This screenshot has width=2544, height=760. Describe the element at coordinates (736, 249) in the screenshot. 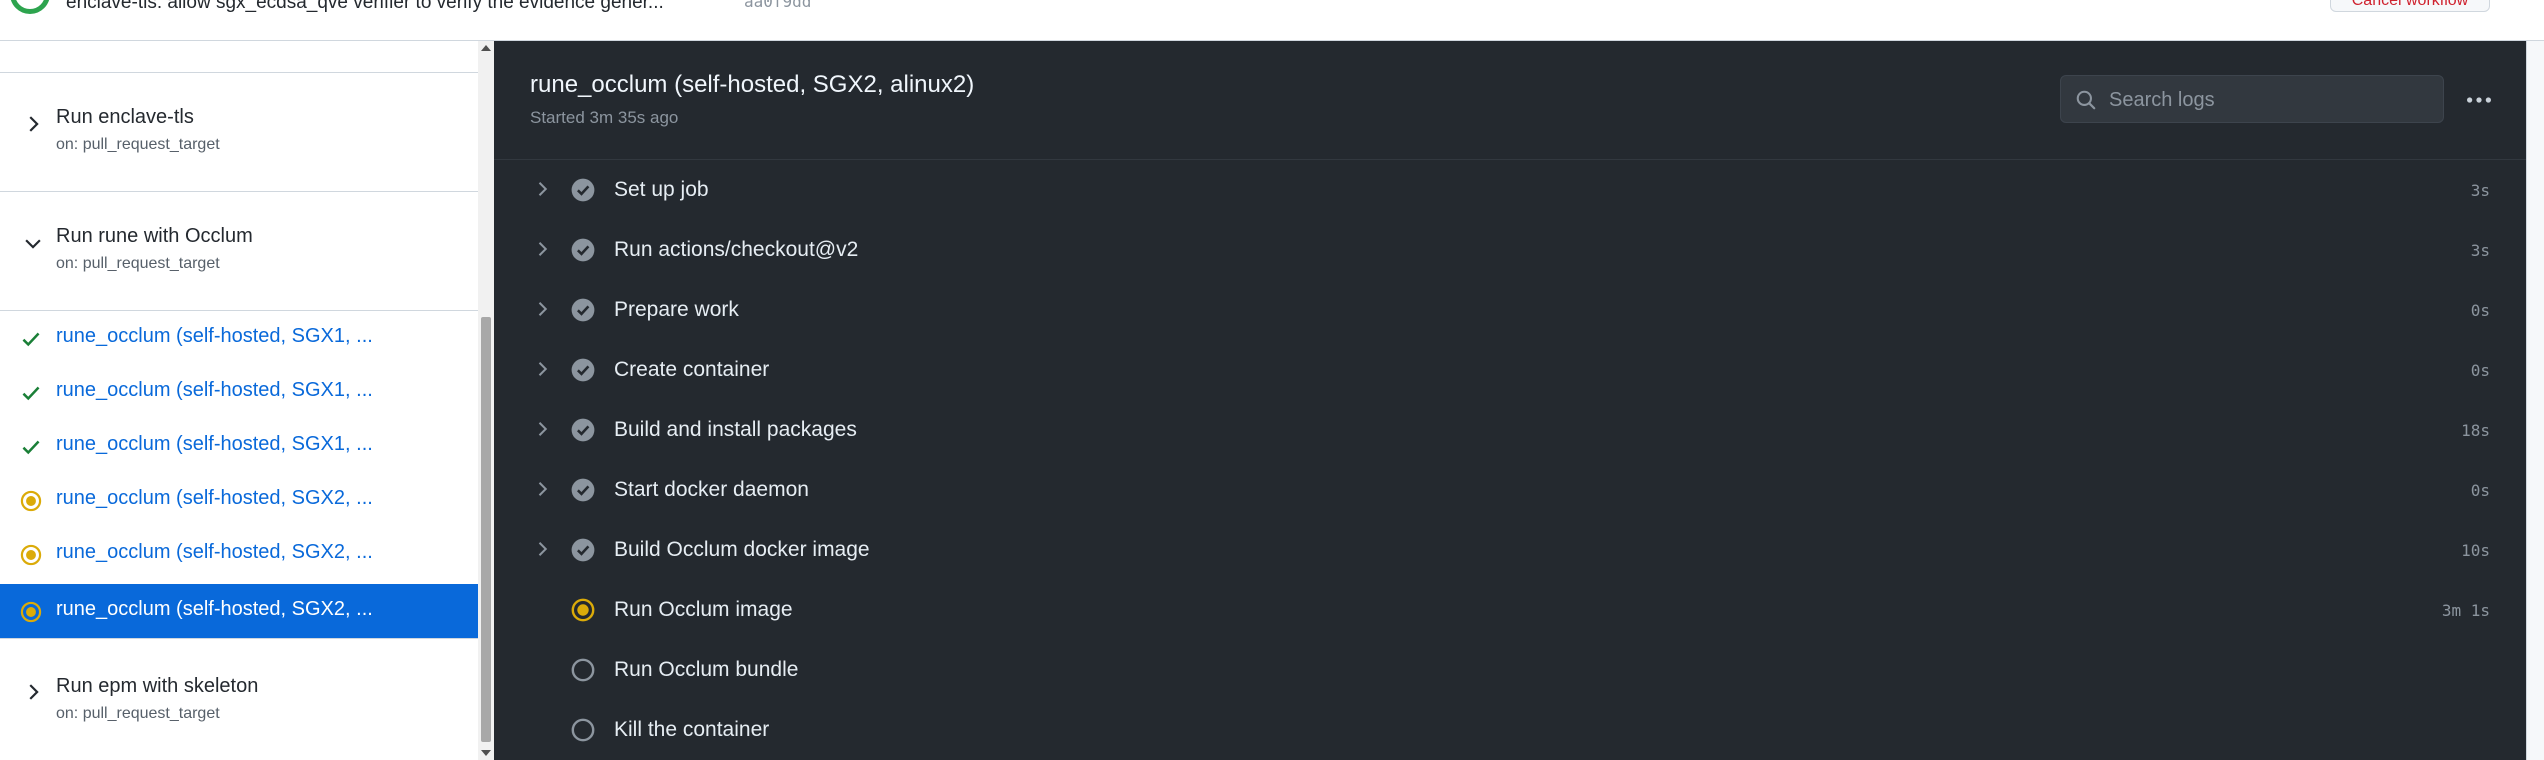

I see `step-name: Run actions/checkout@v2` at that location.